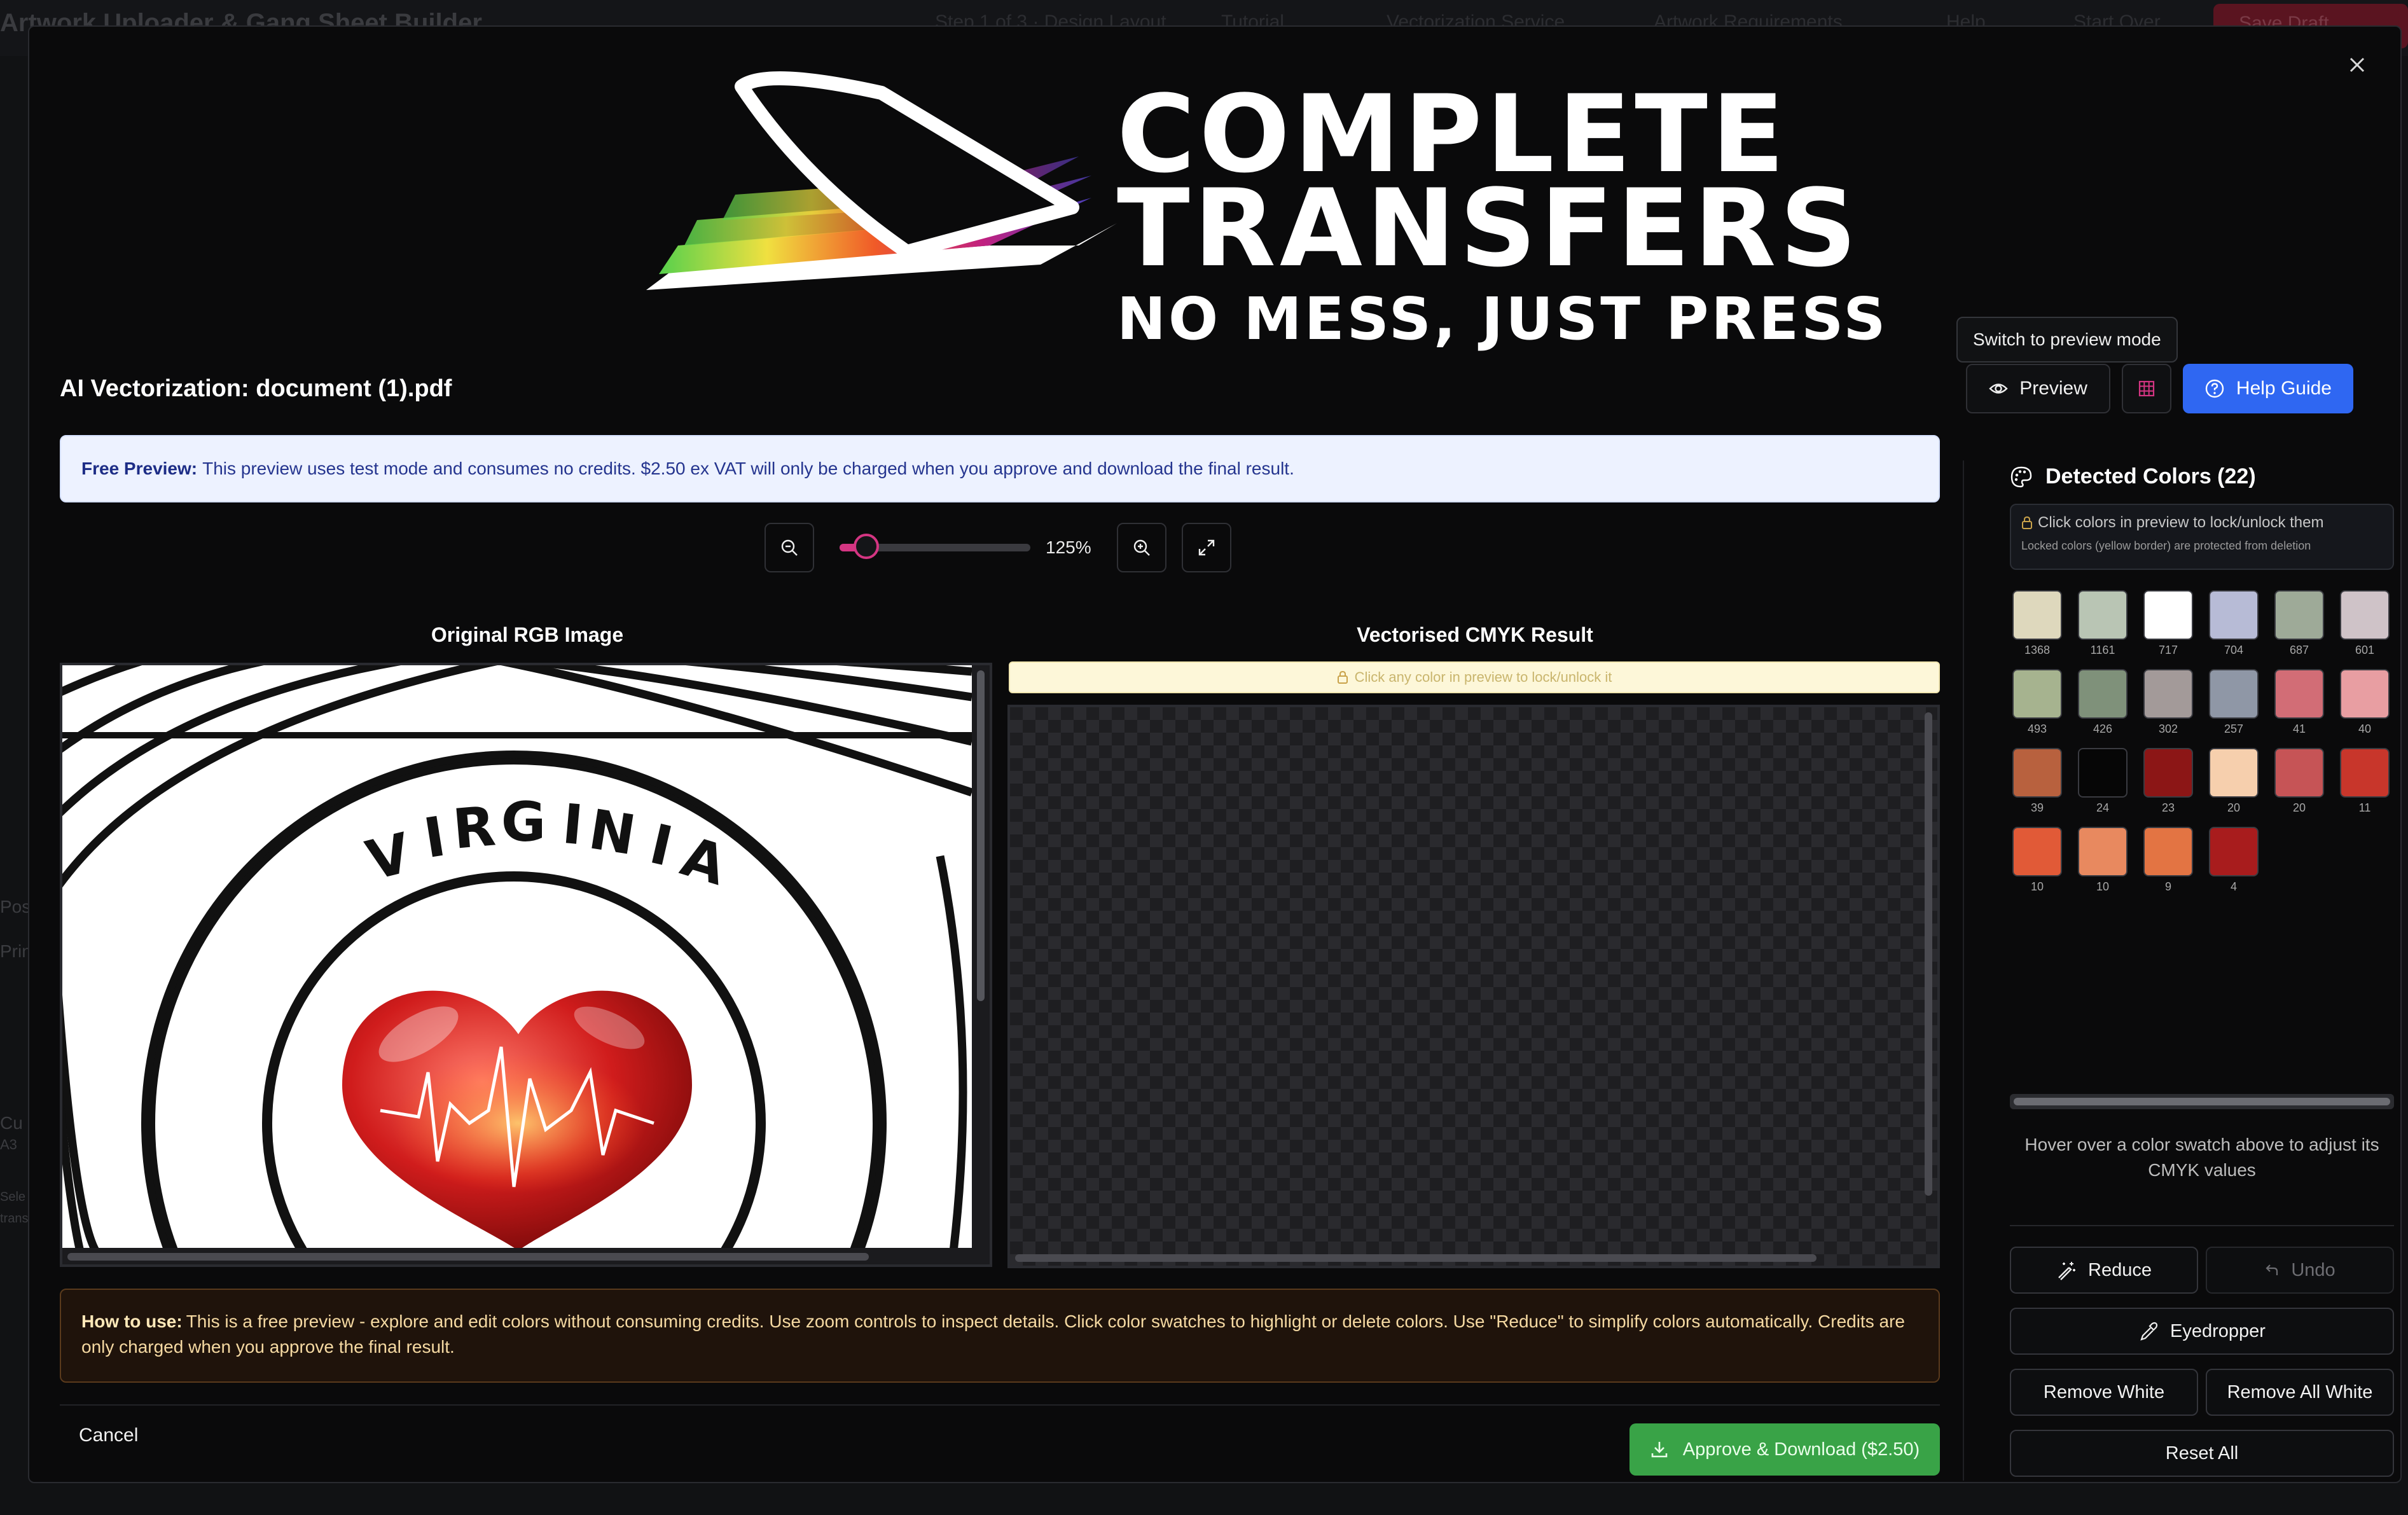 This screenshot has width=2408, height=1515. I want to click on color-swatch-item: 10, so click(2103, 860).